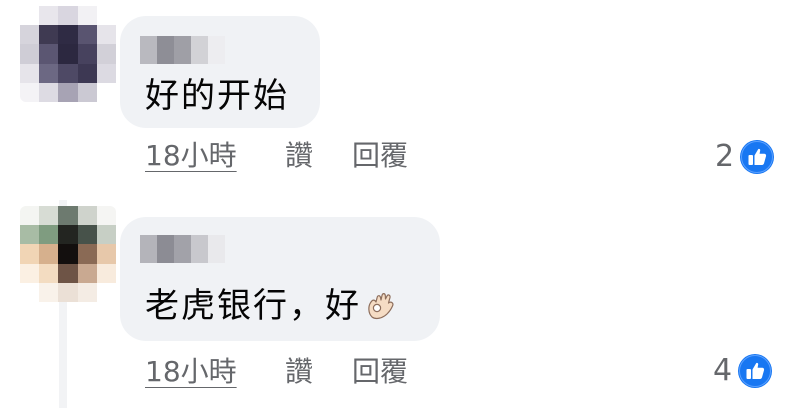 This screenshot has width=800, height=408. Describe the element at coordinates (217, 96) in the screenshot. I see `comment-text: 好的开始` at that location.